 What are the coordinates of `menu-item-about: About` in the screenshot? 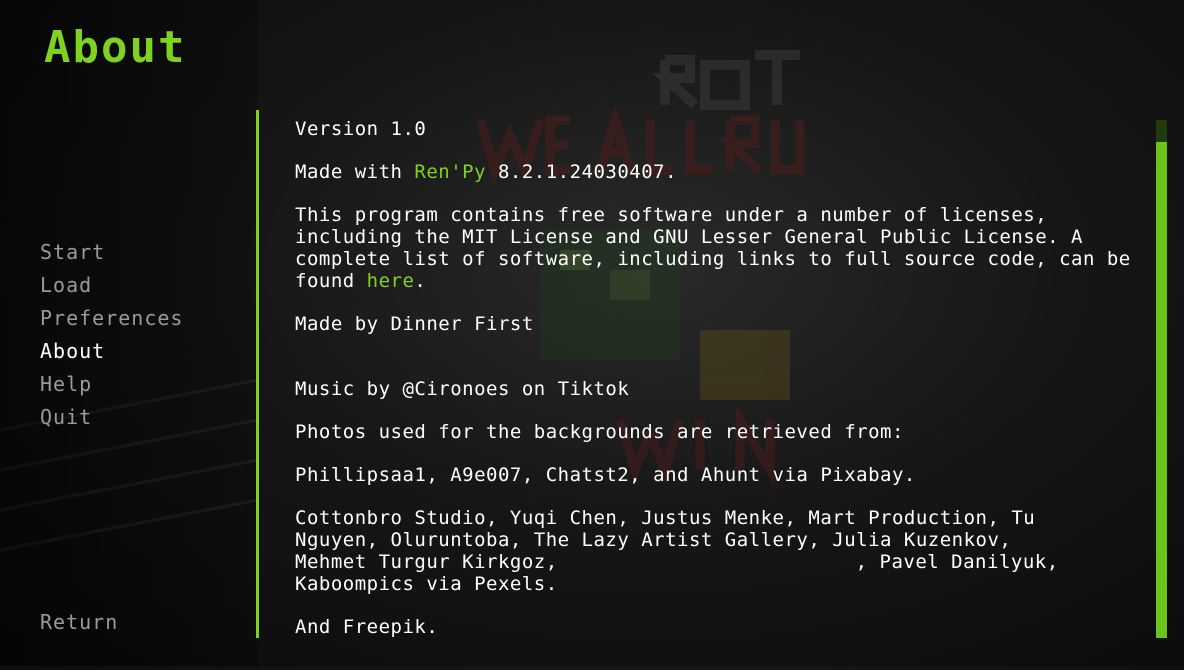 It's located at (111, 351).